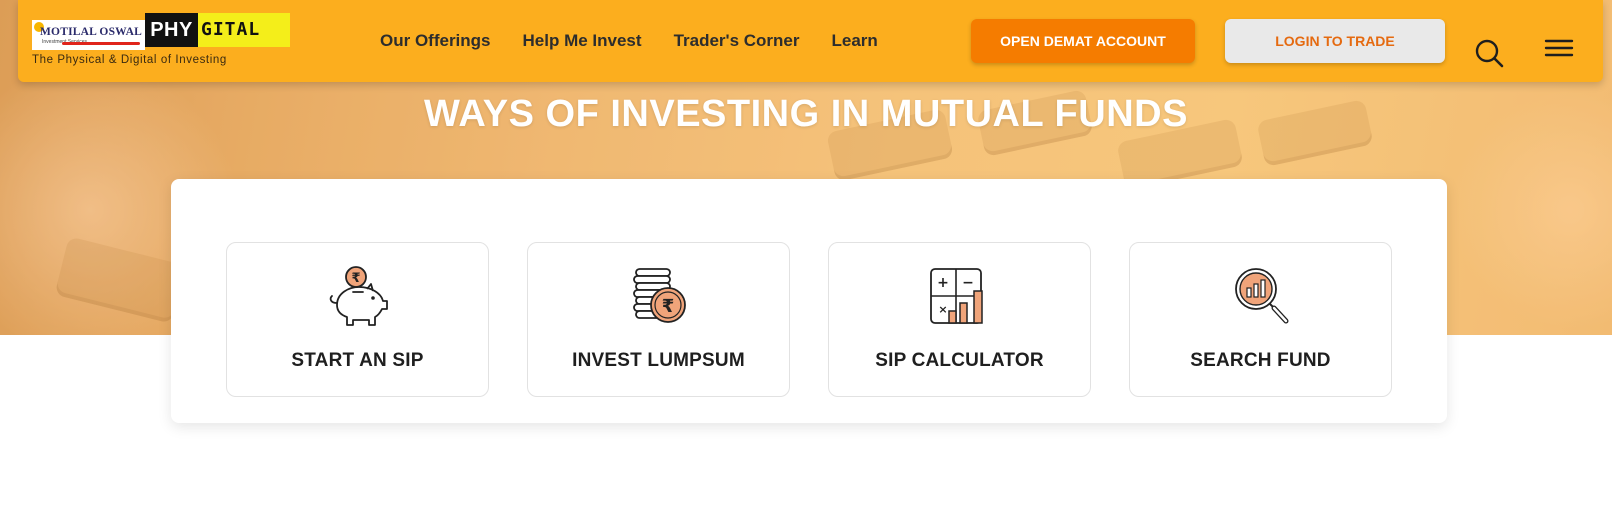 This screenshot has height=507, width=1612. Describe the element at coordinates (855, 41) in the screenshot. I see `nav-learn: Learn` at that location.